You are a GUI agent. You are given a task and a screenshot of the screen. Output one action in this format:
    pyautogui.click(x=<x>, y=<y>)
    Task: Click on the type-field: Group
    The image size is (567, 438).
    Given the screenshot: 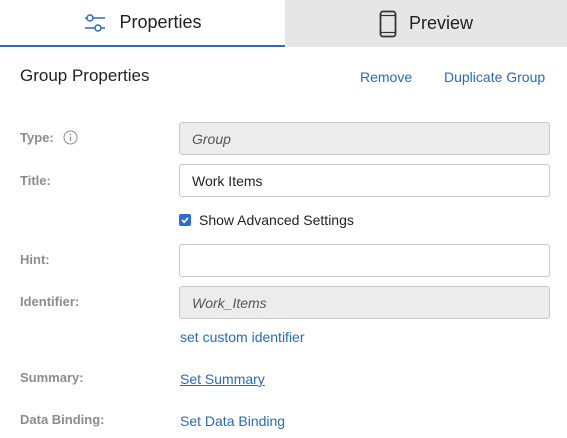 What is the action you would take?
    pyautogui.click(x=364, y=138)
    